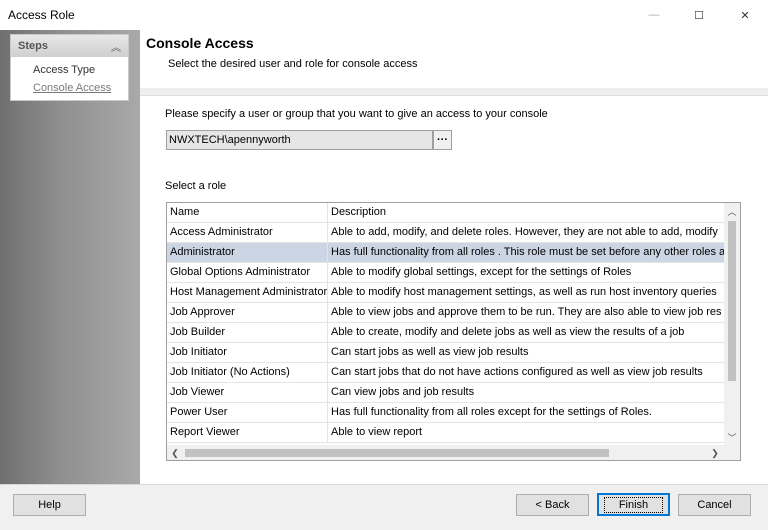 This screenshot has width=768, height=530. What do you see at coordinates (247, 413) in the screenshot?
I see `role-name-cell: Power User` at bounding box center [247, 413].